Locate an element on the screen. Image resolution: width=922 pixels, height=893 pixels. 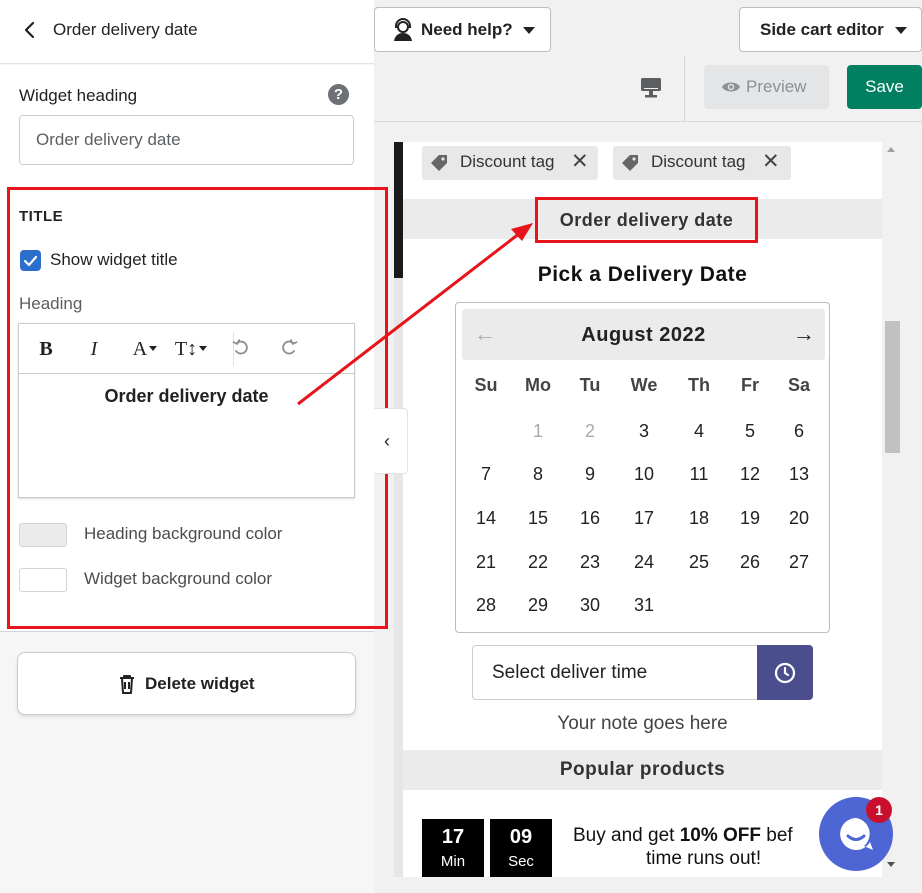
calendar-day: 8 is located at coordinates (538, 474).